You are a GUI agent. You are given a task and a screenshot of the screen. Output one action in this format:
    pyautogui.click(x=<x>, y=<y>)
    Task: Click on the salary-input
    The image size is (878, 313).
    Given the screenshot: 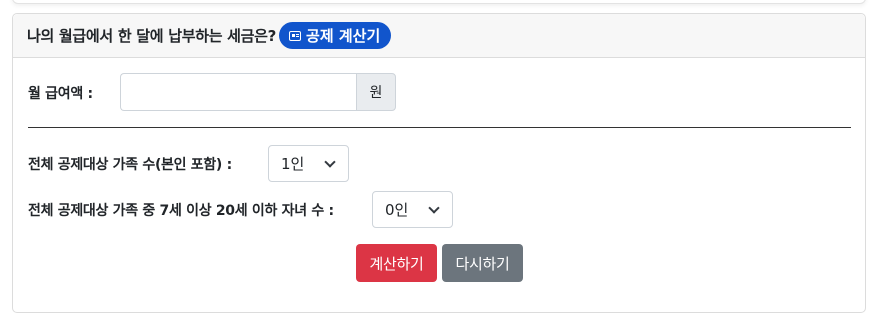 What is the action you would take?
    pyautogui.click(x=238, y=92)
    